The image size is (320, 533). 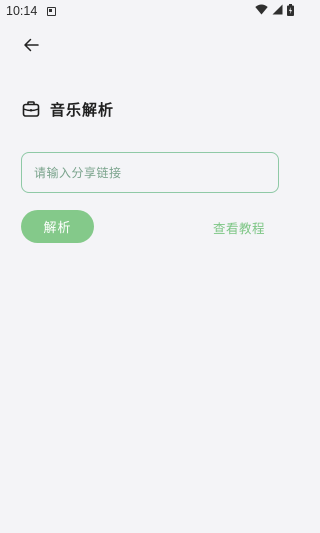 I want to click on back-button, so click(x=31, y=46).